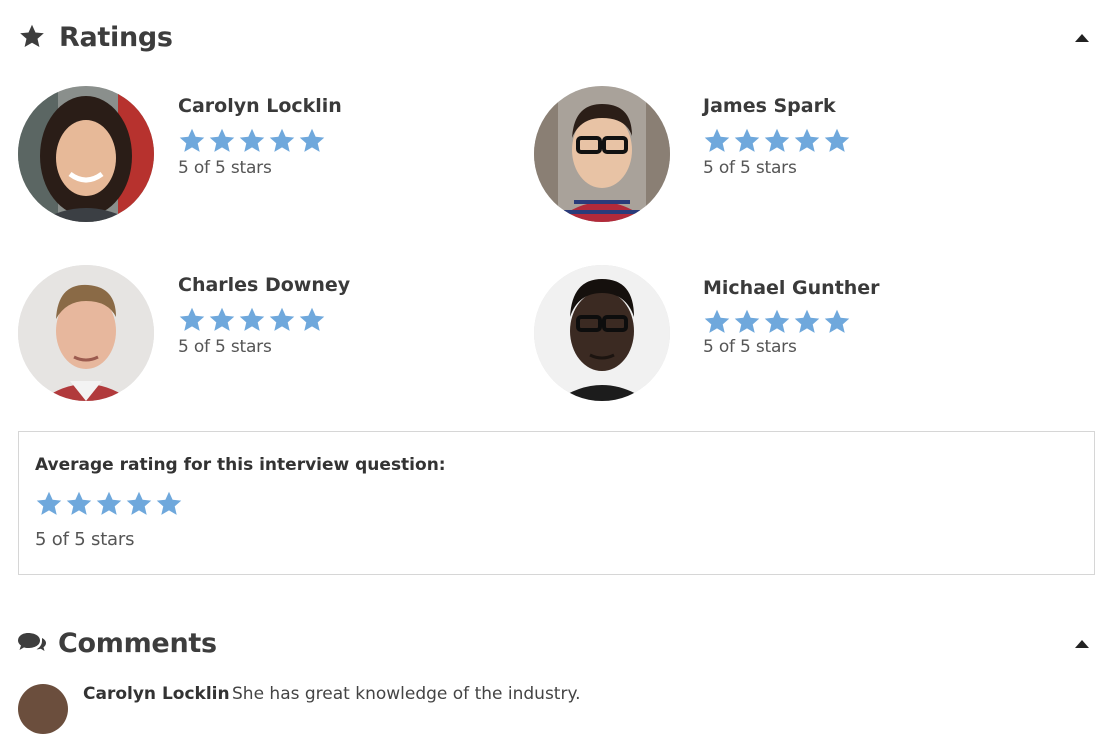 Image resolution: width=1112 pixels, height=734 pixels. I want to click on star-icon, so click(32, 38).